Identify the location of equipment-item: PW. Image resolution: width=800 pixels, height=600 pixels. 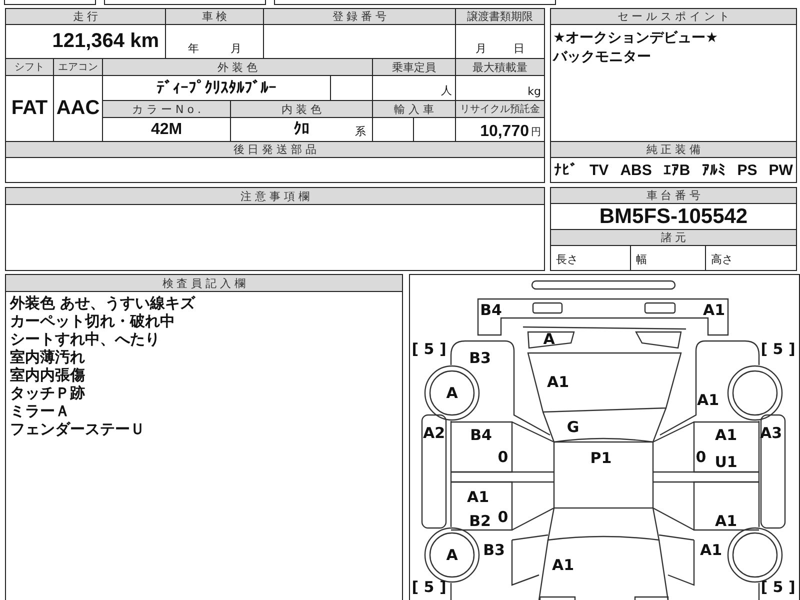
(780, 170).